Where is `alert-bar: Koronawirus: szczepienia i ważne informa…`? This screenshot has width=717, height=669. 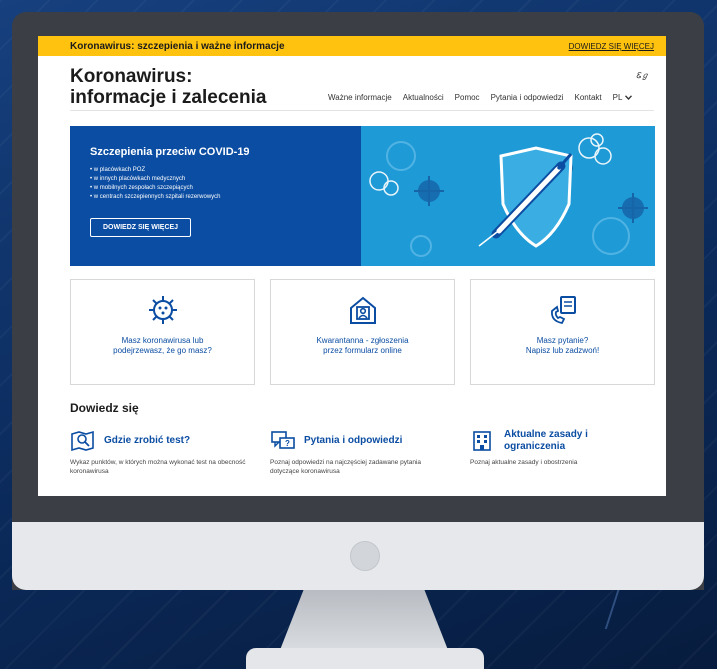
alert-bar: Koronawirus: szczepienia i ważne informa… is located at coordinates (352, 46).